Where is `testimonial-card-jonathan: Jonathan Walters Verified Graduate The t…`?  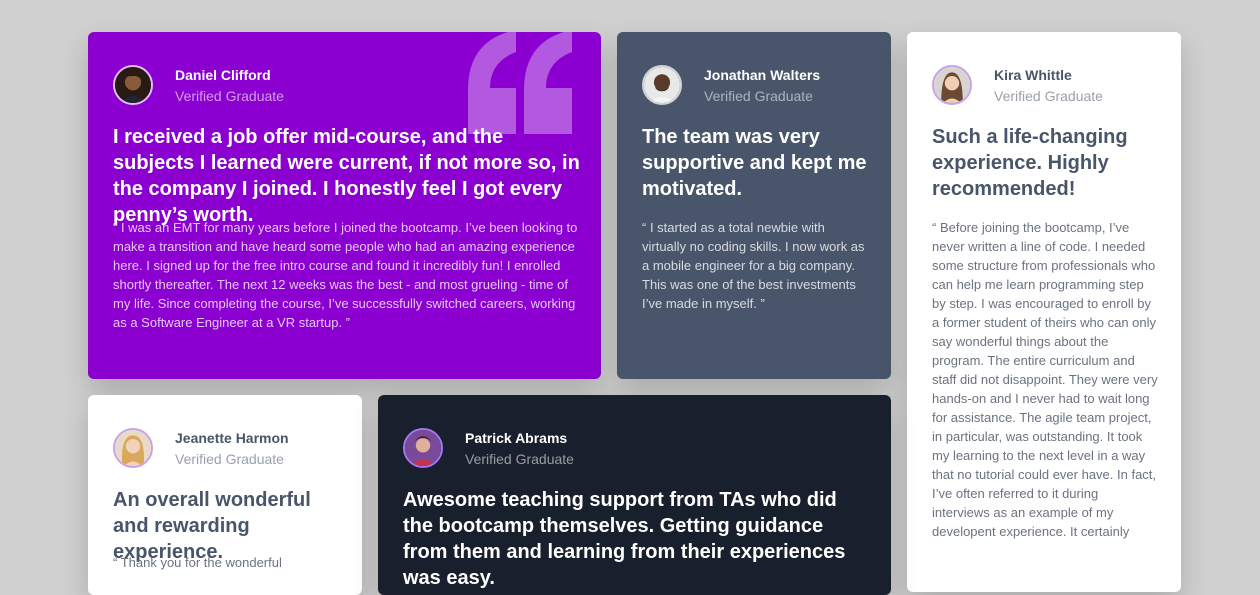
testimonial-card-jonathan: Jonathan Walters Verified Graduate The t… is located at coordinates (754, 205).